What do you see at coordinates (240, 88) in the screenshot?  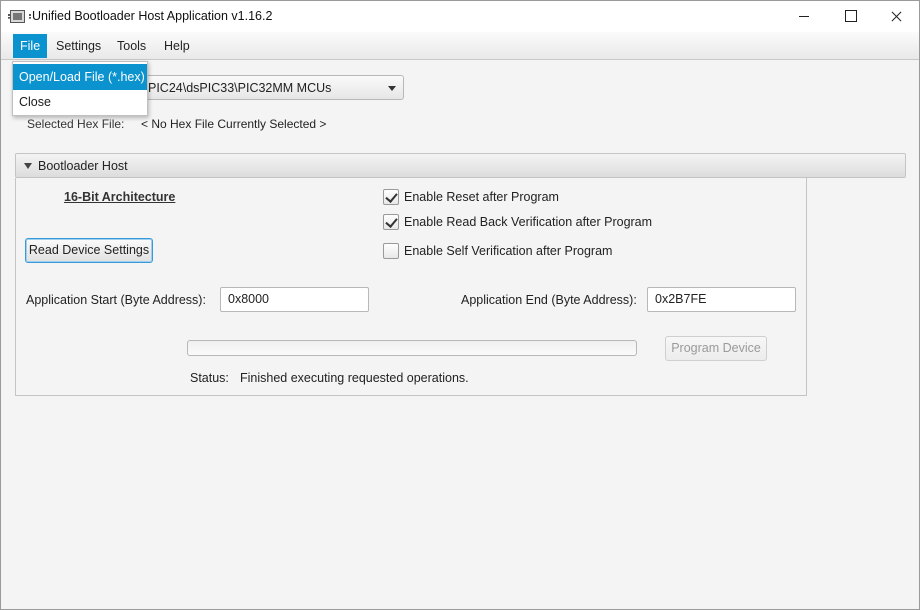 I see `device-family-value: PIC24\dsPIC33\PIC32MM MCUs` at bounding box center [240, 88].